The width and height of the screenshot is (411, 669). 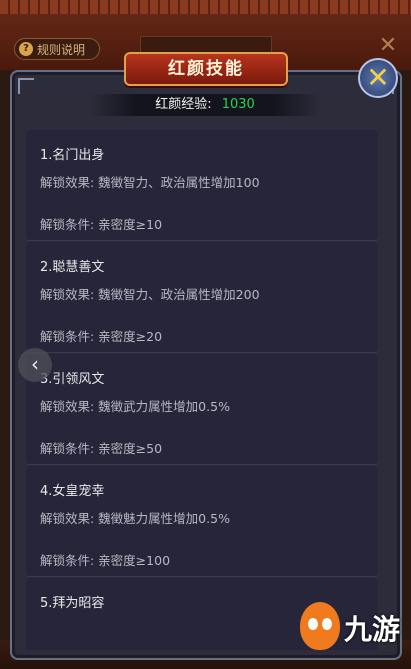 What do you see at coordinates (135, 518) in the screenshot?
I see `skill-effect: 解锁效果: 魏徵魅力属性增加0.5%` at bounding box center [135, 518].